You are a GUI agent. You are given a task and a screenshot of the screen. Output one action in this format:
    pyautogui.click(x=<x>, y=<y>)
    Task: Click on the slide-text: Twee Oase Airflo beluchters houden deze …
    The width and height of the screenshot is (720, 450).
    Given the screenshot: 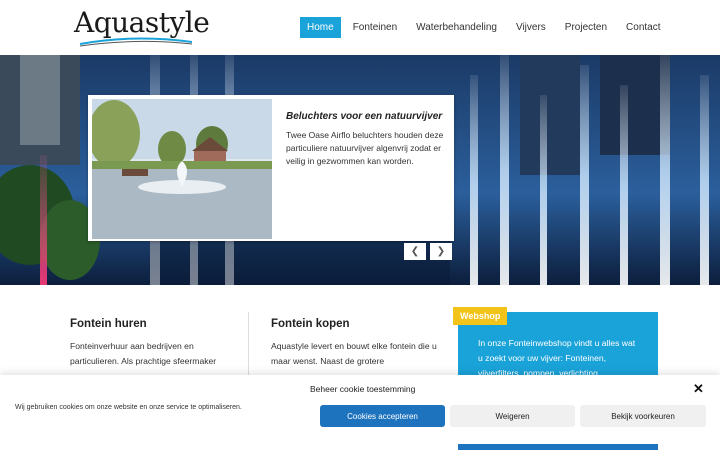 What is the action you would take?
    pyautogui.click(x=365, y=148)
    